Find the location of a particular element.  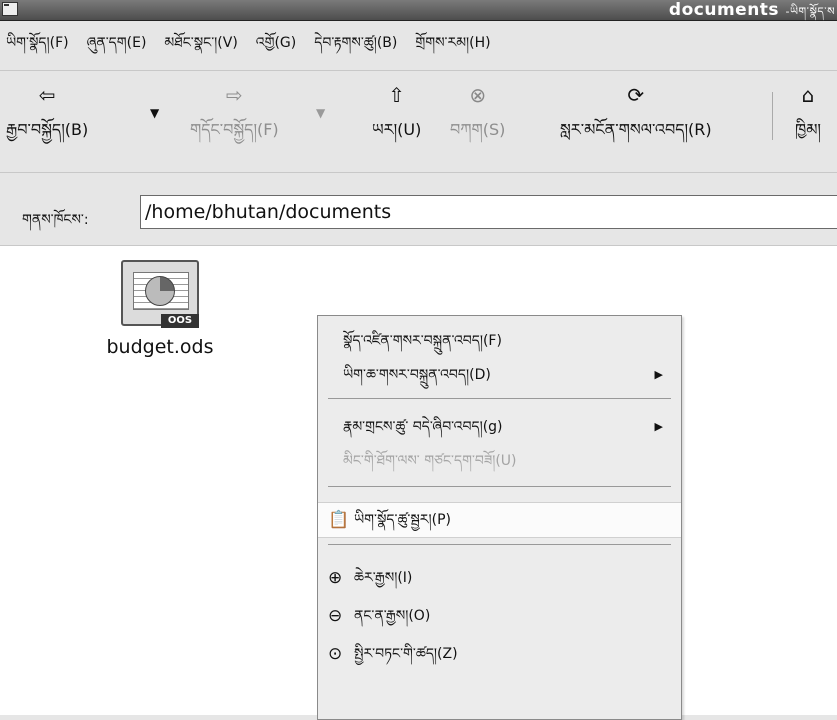

stop-button: ⊗ བཀག(S) is located at coordinates (477, 120).